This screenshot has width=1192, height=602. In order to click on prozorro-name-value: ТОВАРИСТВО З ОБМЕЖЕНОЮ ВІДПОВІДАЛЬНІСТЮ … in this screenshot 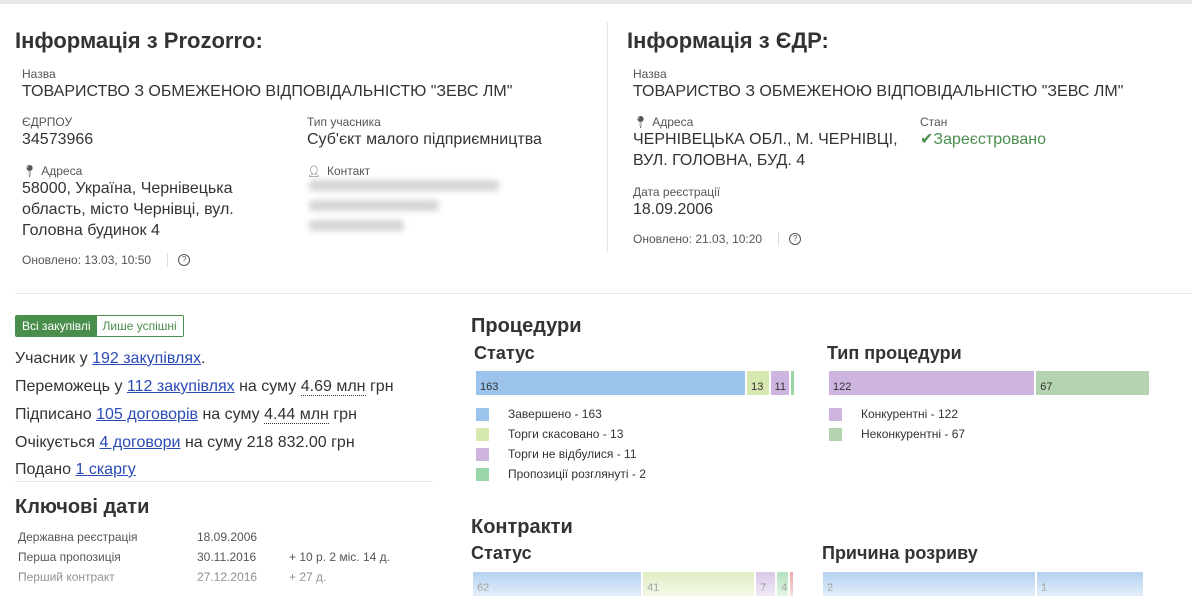, I will do `click(267, 91)`.